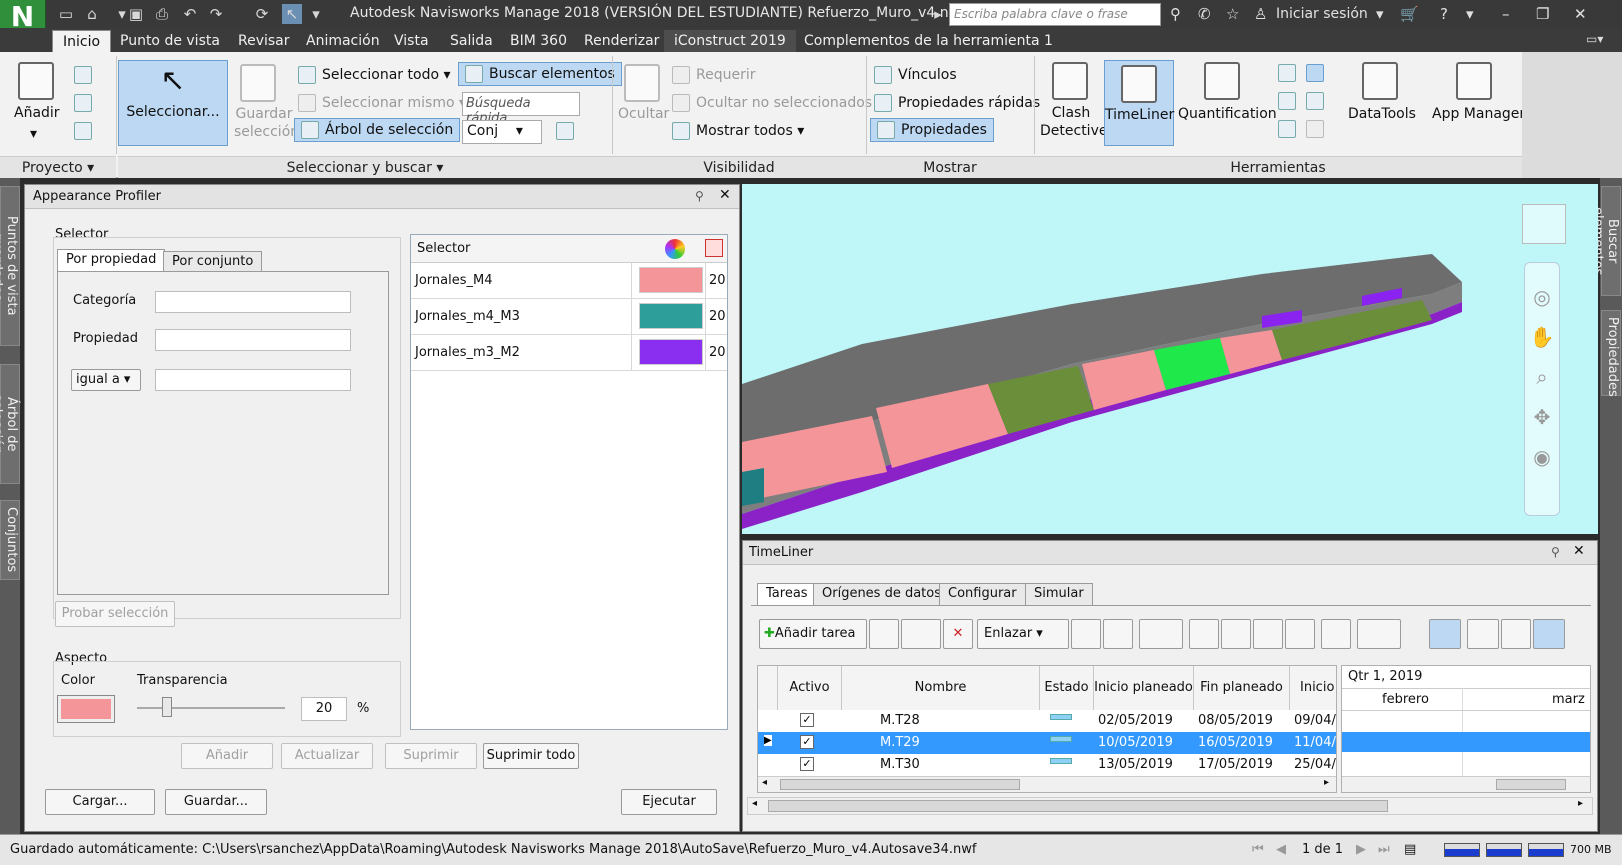 This screenshot has width=1622, height=865. Describe the element at coordinates (1322, 14) in the screenshot. I see `signin-link: Iniciar sesión` at that location.